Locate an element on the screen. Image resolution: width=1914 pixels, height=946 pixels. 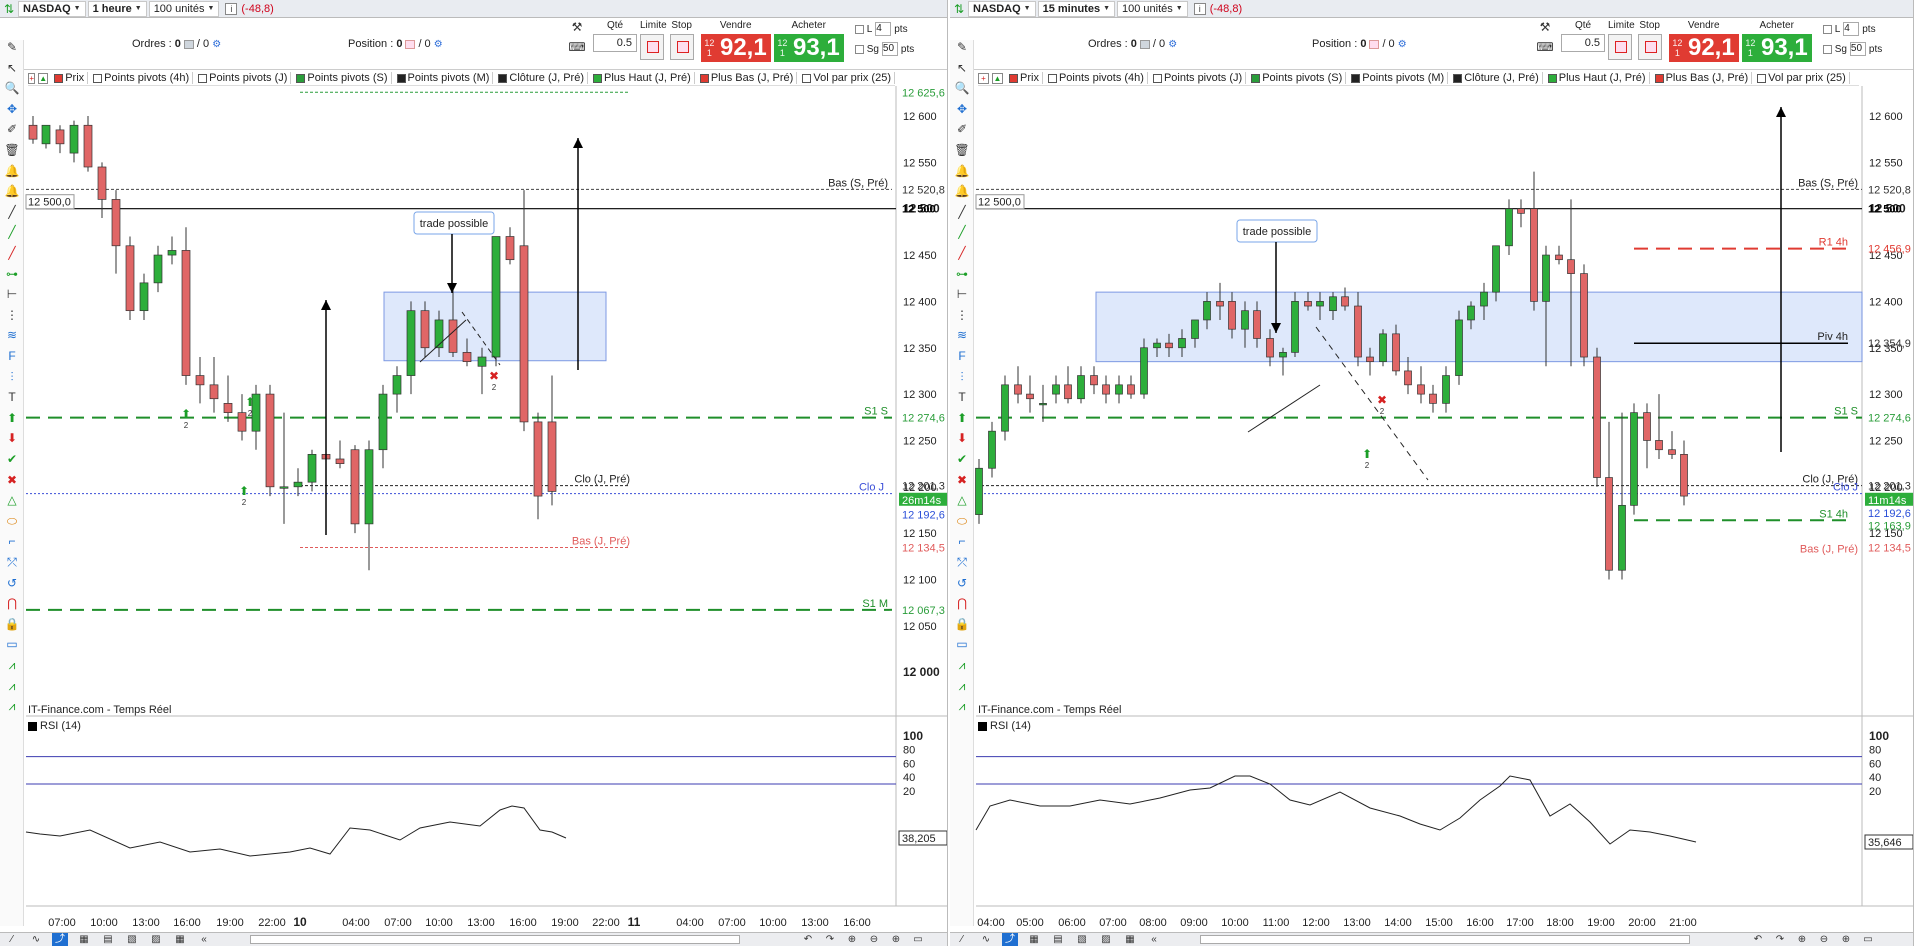
note-text: trade possible is located at coordinates (1277, 232).